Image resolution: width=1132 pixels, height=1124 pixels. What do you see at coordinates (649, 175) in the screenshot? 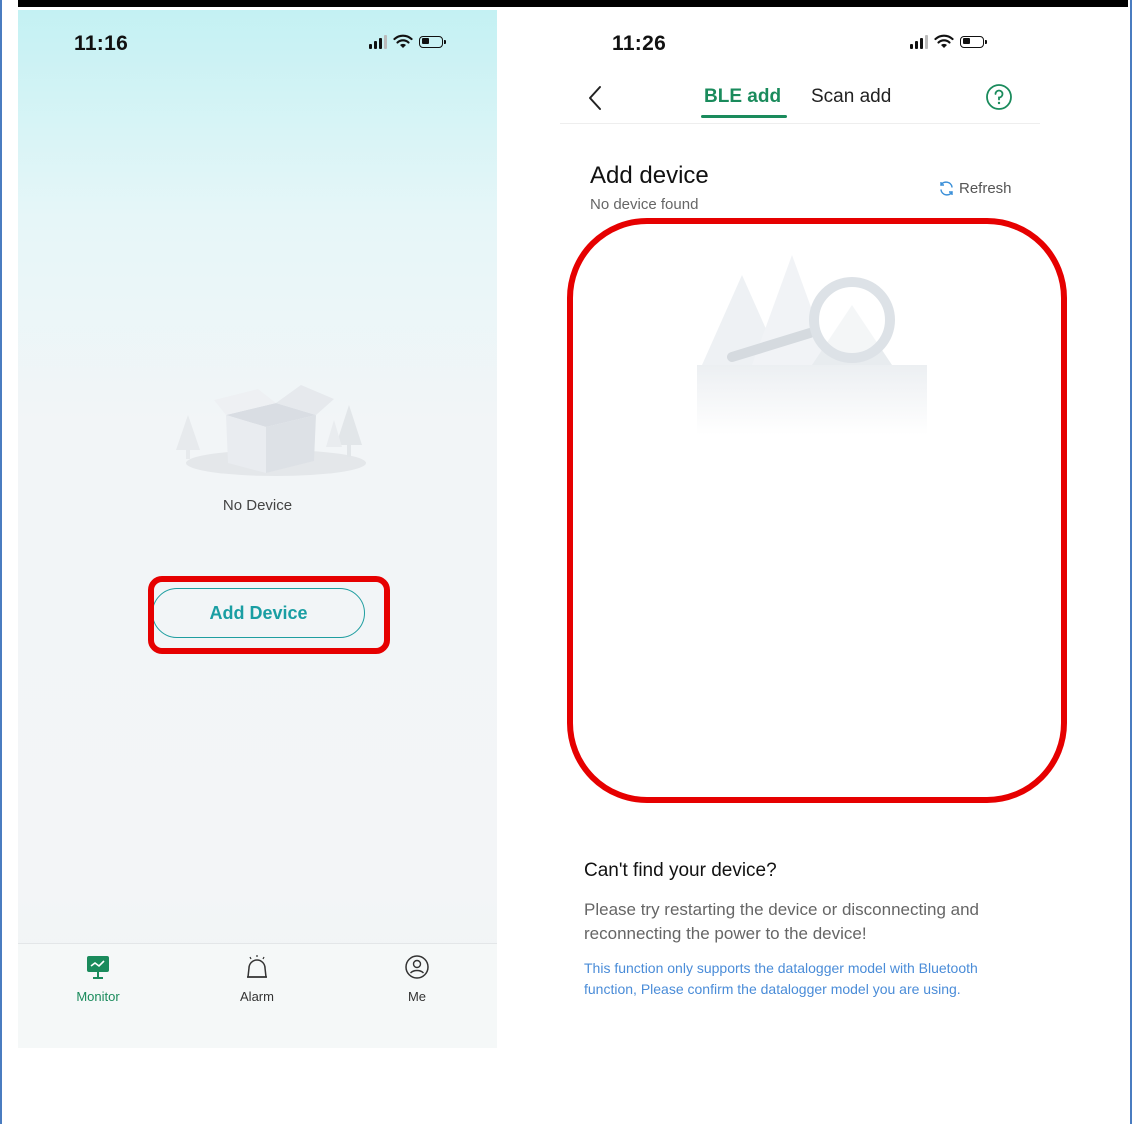
I see `page-title: Add device` at bounding box center [649, 175].